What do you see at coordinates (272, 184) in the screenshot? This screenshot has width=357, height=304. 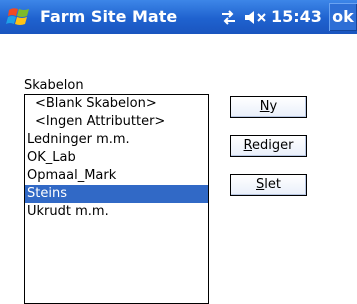 I see `slet-button-label: let` at bounding box center [272, 184].